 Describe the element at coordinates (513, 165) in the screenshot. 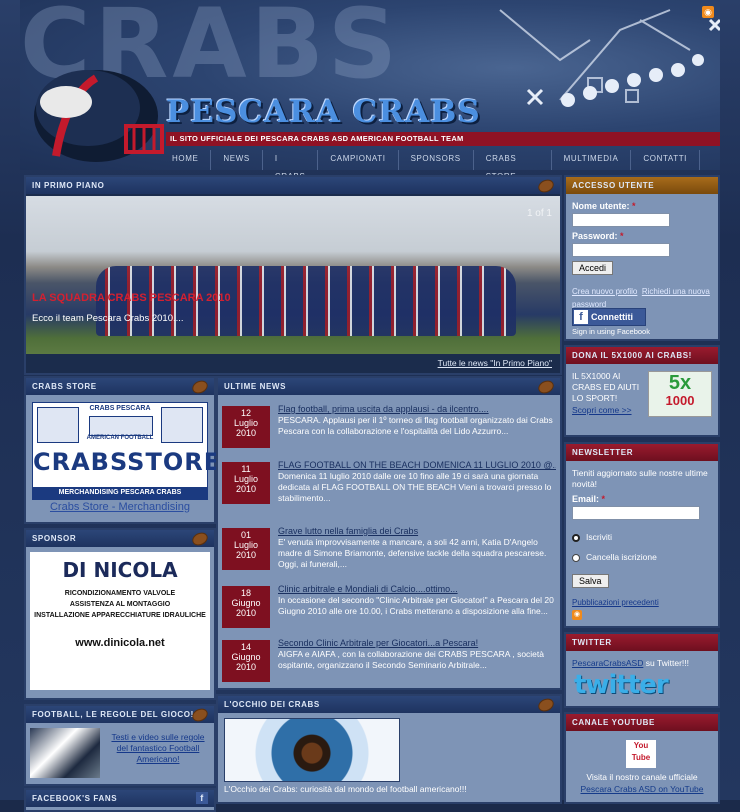

I see `nav-crabs-store: CRABS STORE` at that location.